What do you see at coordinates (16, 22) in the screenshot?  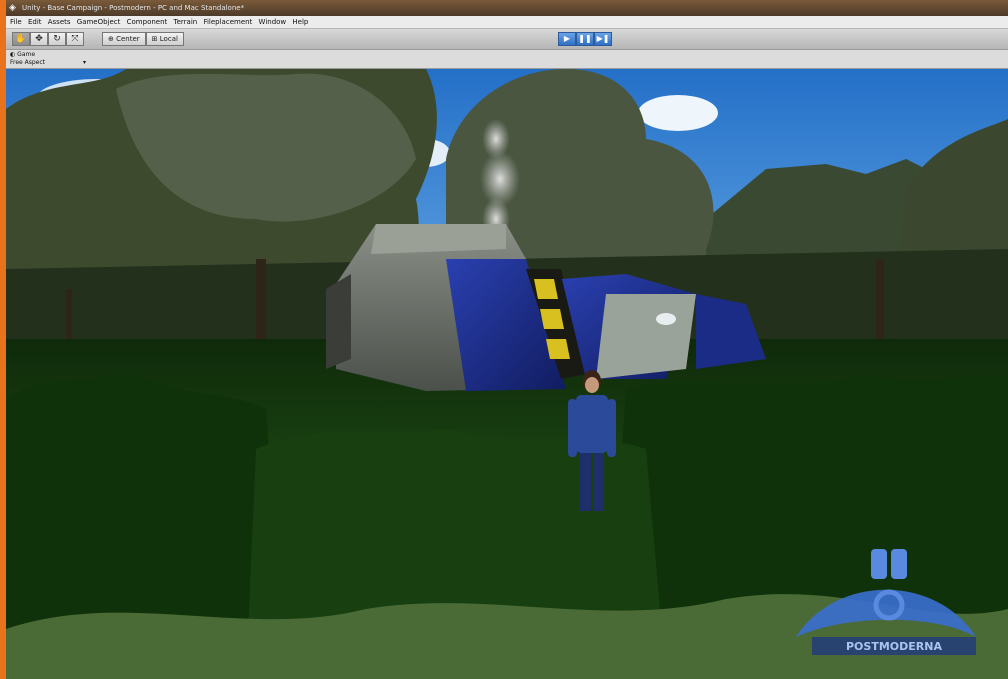 I see `menu-file: File` at bounding box center [16, 22].